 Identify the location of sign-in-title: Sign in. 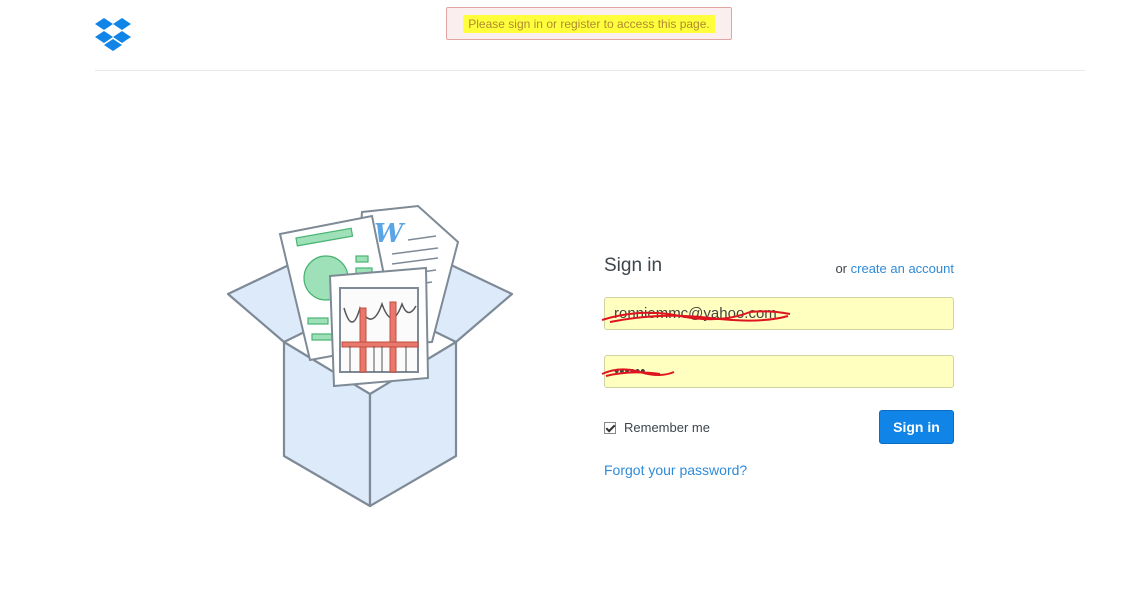
(633, 265).